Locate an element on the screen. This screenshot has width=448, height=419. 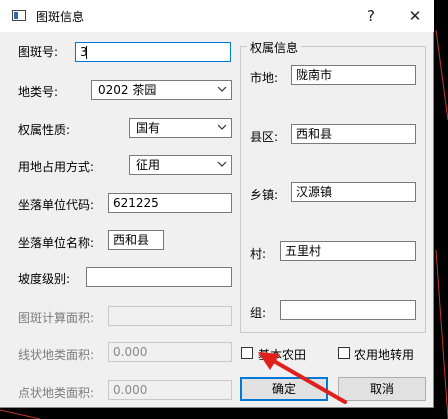
annotation-arrow-icon is located at coordinates (302, 378).